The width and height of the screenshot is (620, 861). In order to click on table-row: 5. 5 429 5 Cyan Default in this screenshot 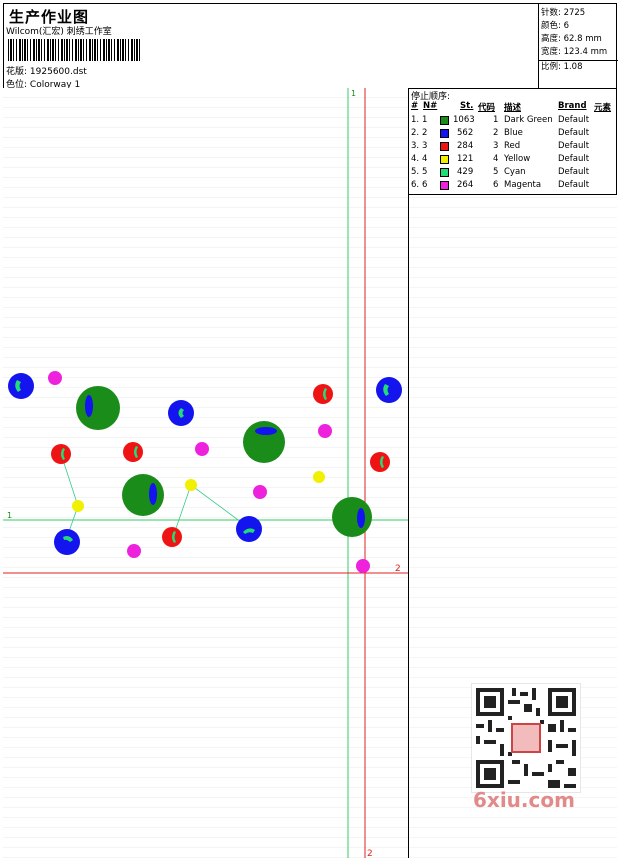, I will do `click(500, 172)`.